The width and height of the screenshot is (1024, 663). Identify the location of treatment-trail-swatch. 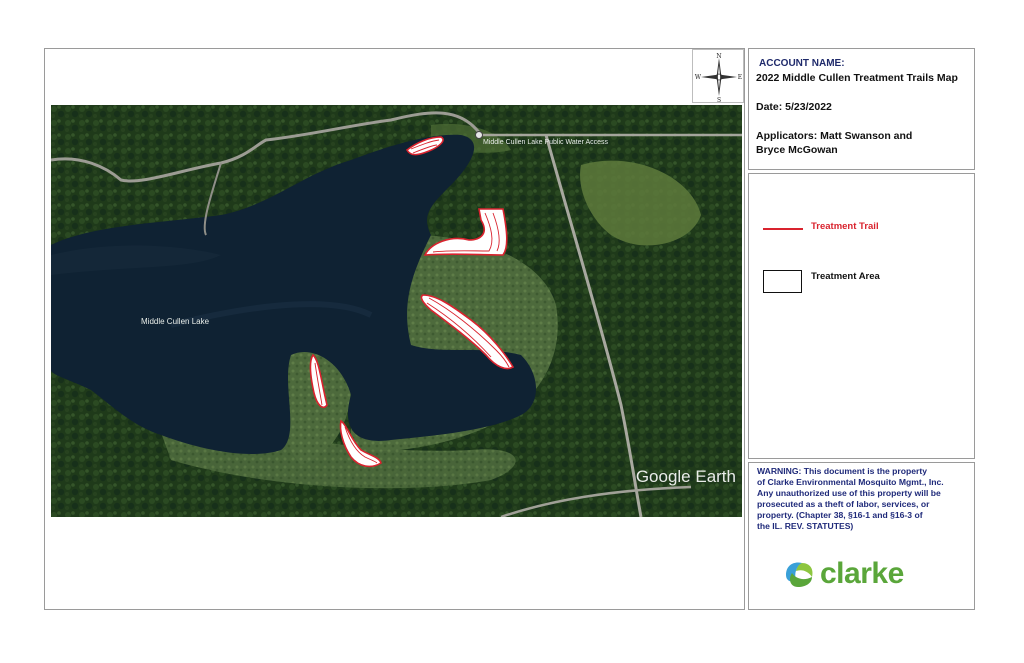
(783, 229).